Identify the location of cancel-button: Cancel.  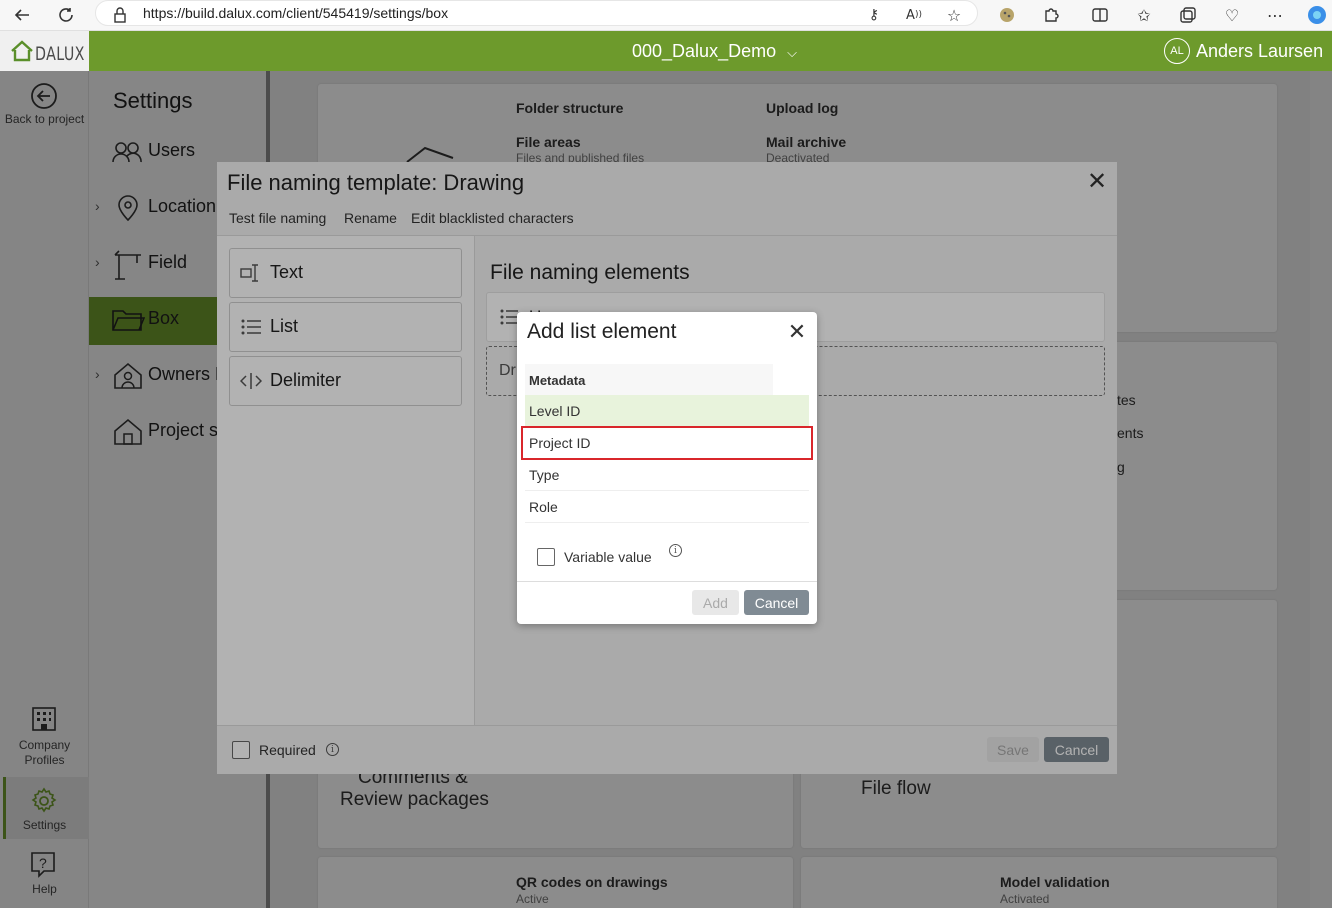
(776, 602).